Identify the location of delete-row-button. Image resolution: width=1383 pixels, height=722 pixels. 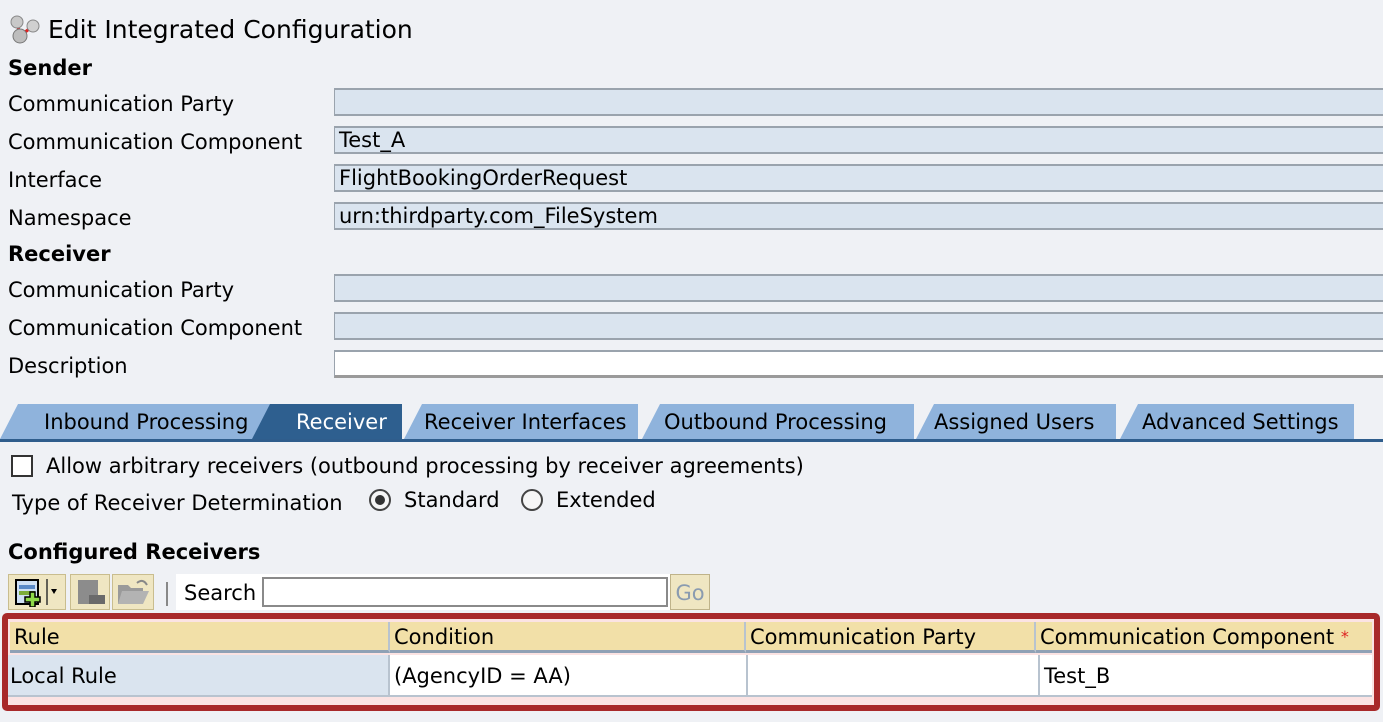
(90, 592).